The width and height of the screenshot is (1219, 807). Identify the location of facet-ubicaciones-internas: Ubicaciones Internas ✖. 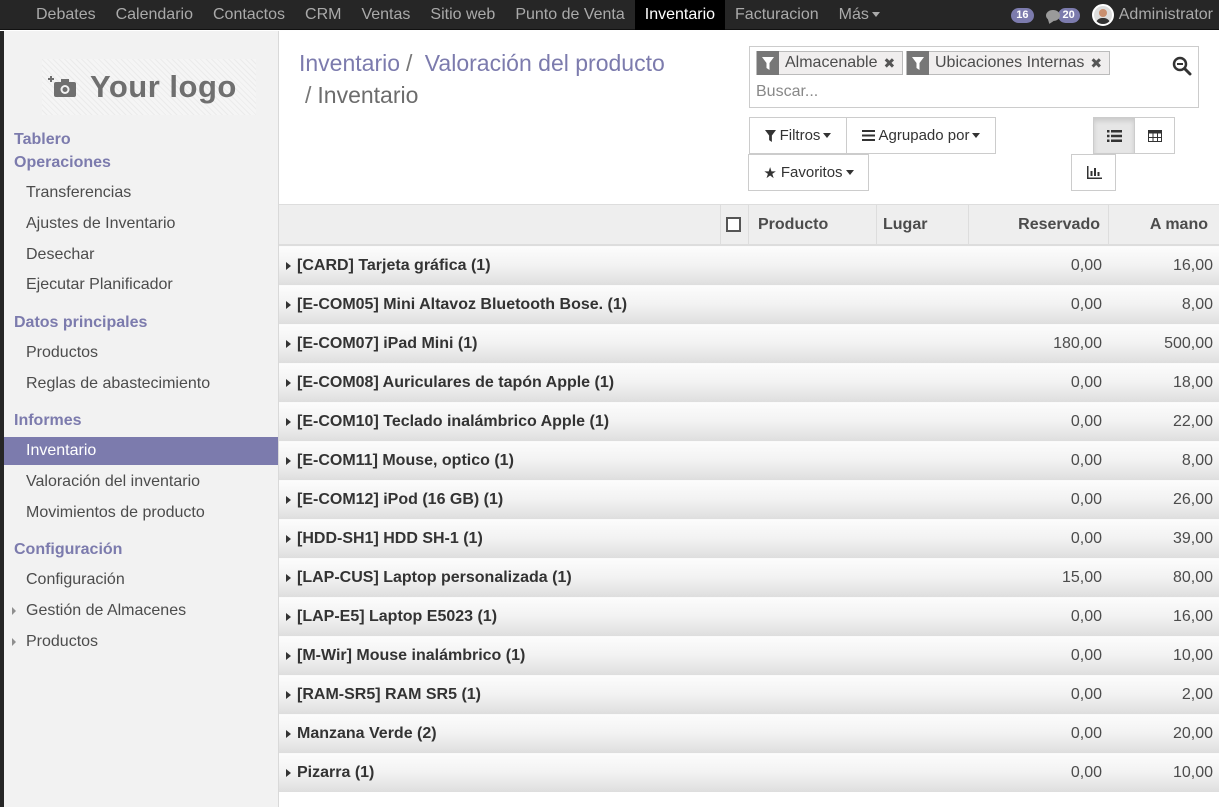
(1008, 63).